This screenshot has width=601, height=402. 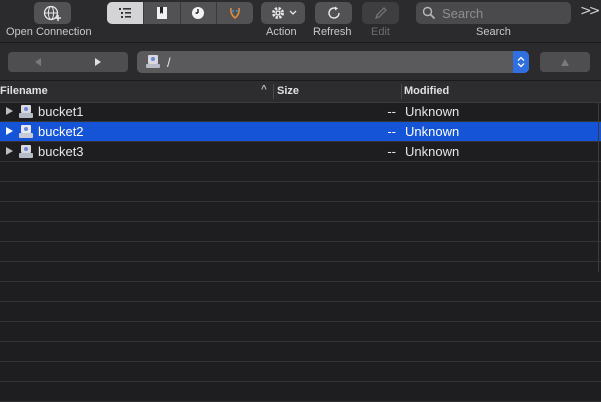 I want to click on open-connection-button, so click(x=52, y=13).